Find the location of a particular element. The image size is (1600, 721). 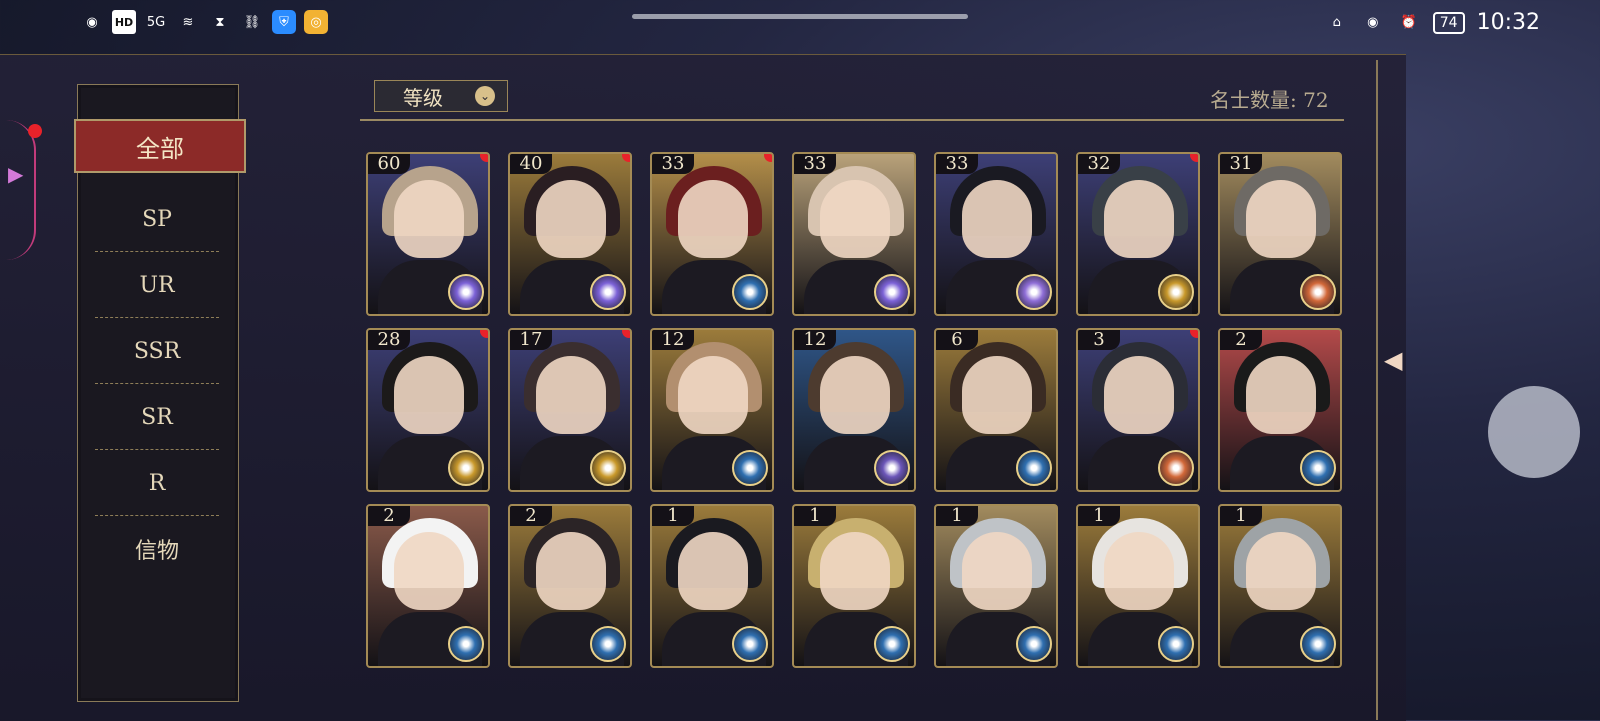

link-icon: ⛓ is located at coordinates (252, 22).